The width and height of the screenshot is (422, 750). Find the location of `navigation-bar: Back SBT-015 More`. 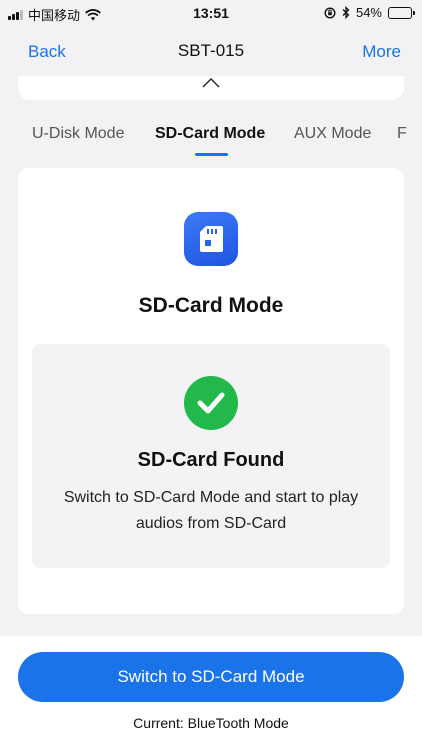

navigation-bar: Back SBT-015 More is located at coordinates (211, 51).